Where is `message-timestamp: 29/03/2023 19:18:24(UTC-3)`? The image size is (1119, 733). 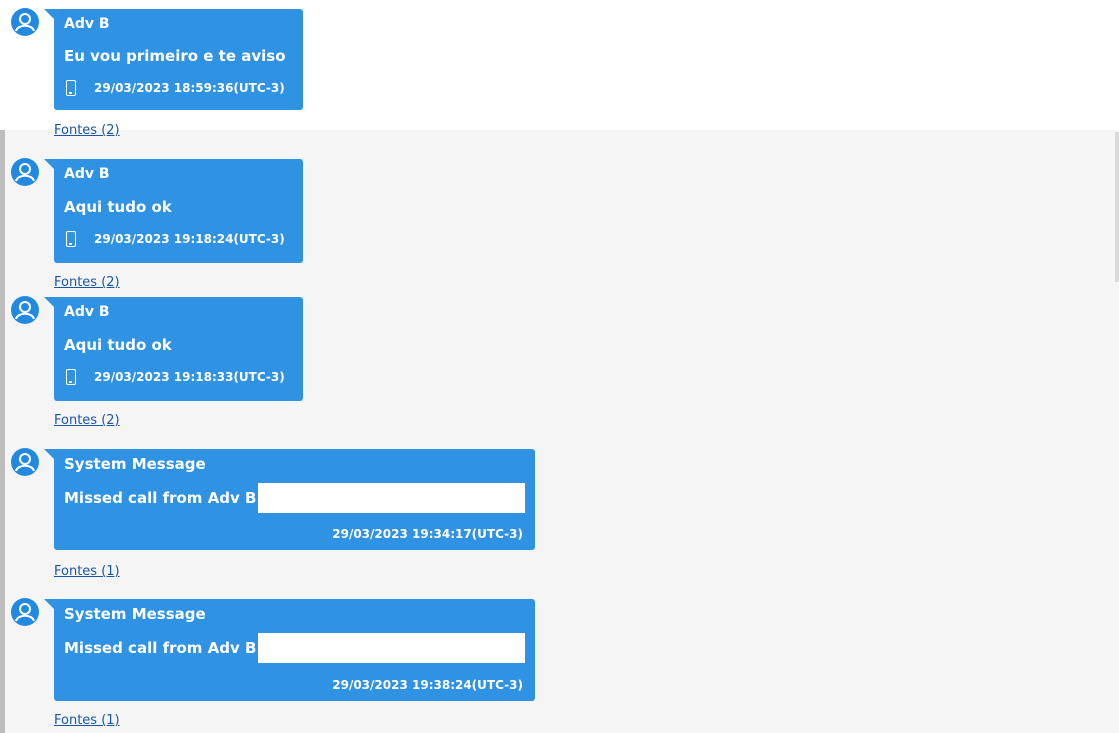
message-timestamp: 29/03/2023 19:18:24(UTC-3) is located at coordinates (189, 239).